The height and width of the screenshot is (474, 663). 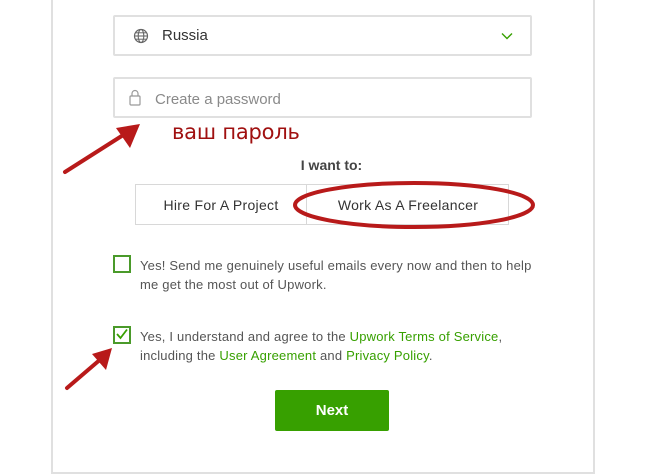 I want to click on chevron-down-icon, so click(x=507, y=36).